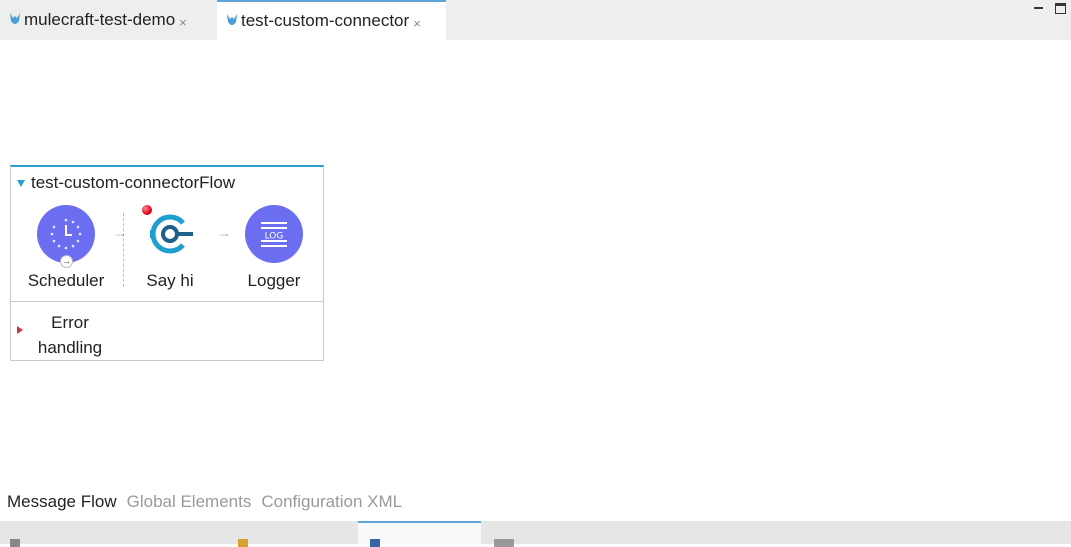 Image resolution: width=1071 pixels, height=547 pixels. I want to click on tab-message-flow: Message Flow, so click(62, 502).